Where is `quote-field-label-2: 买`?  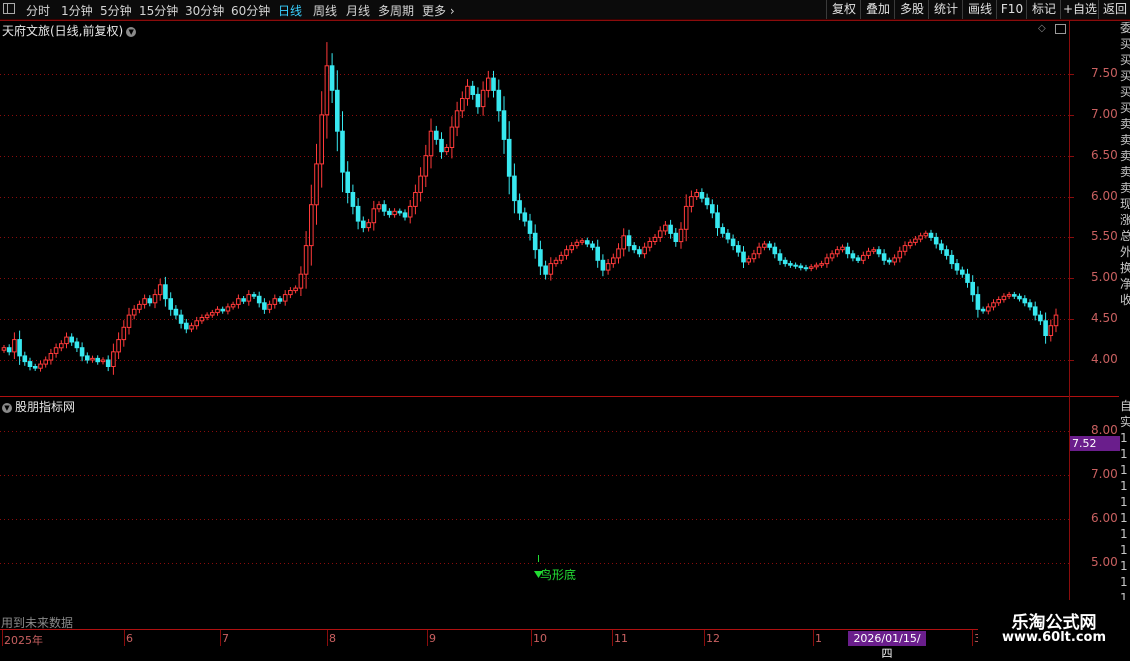 quote-field-label-2: 买 is located at coordinates (1125, 60).